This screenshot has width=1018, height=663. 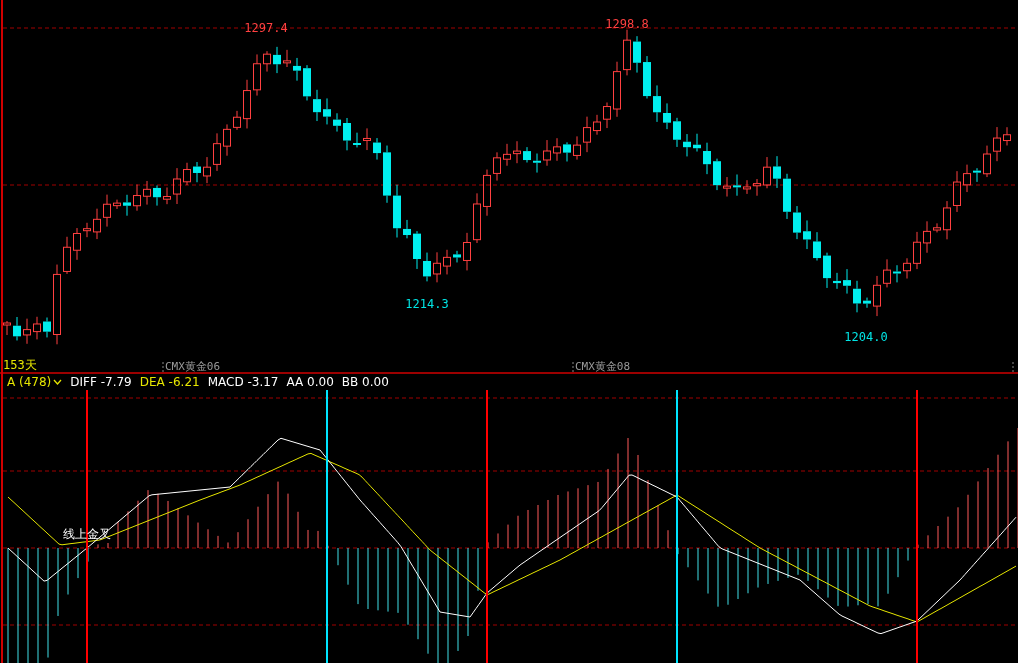 I want to click on high-price-label: 1297.4, so click(x=266, y=28).